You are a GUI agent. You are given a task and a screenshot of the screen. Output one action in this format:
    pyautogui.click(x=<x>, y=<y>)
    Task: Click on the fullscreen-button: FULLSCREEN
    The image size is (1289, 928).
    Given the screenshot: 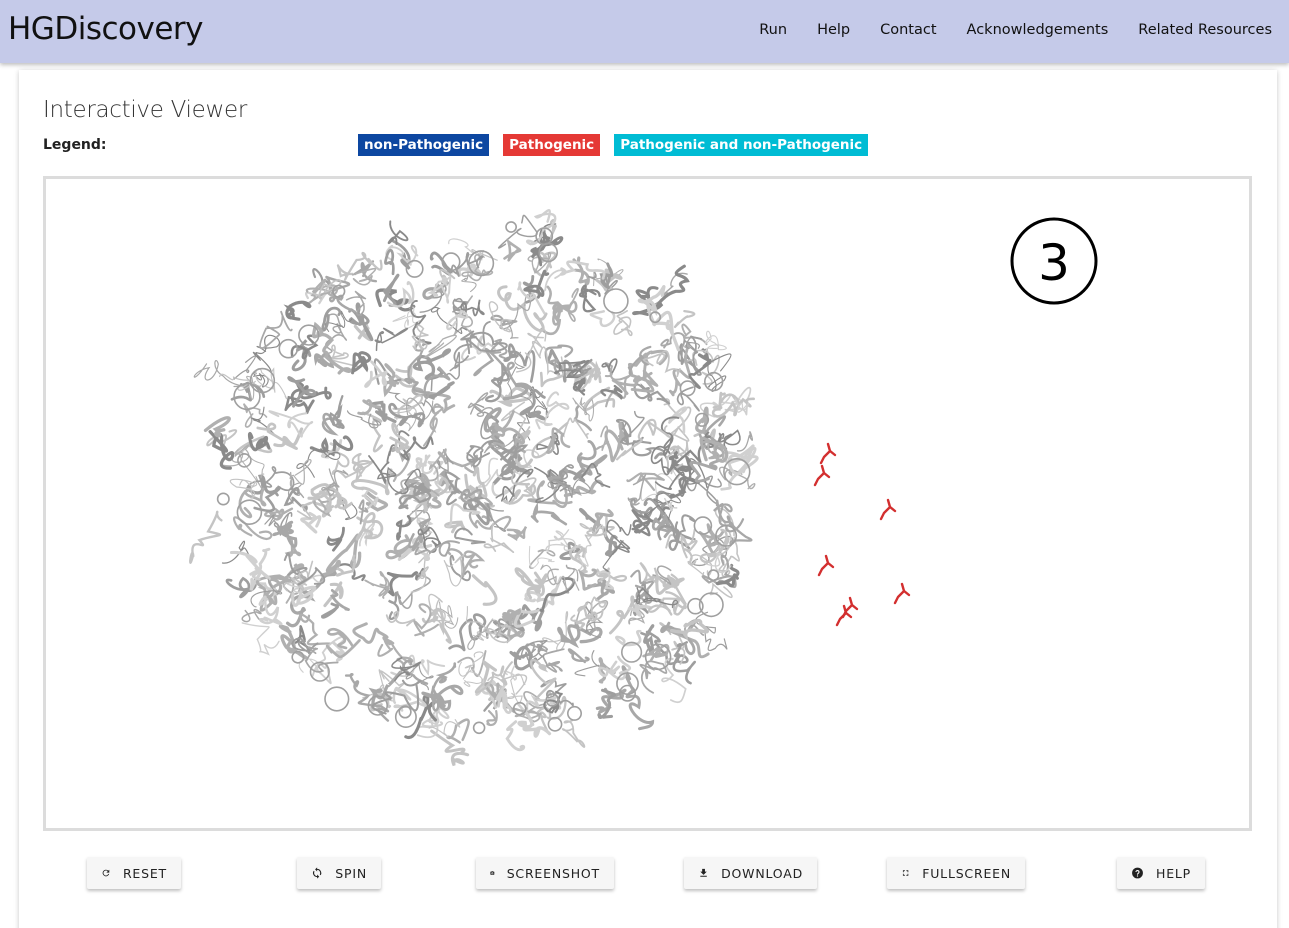 What is the action you would take?
    pyautogui.click(x=956, y=873)
    